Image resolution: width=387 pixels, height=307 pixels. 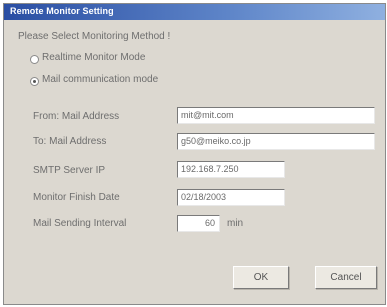 What do you see at coordinates (70, 141) in the screenshot?
I see `to-address-label: To: Mail Address` at bounding box center [70, 141].